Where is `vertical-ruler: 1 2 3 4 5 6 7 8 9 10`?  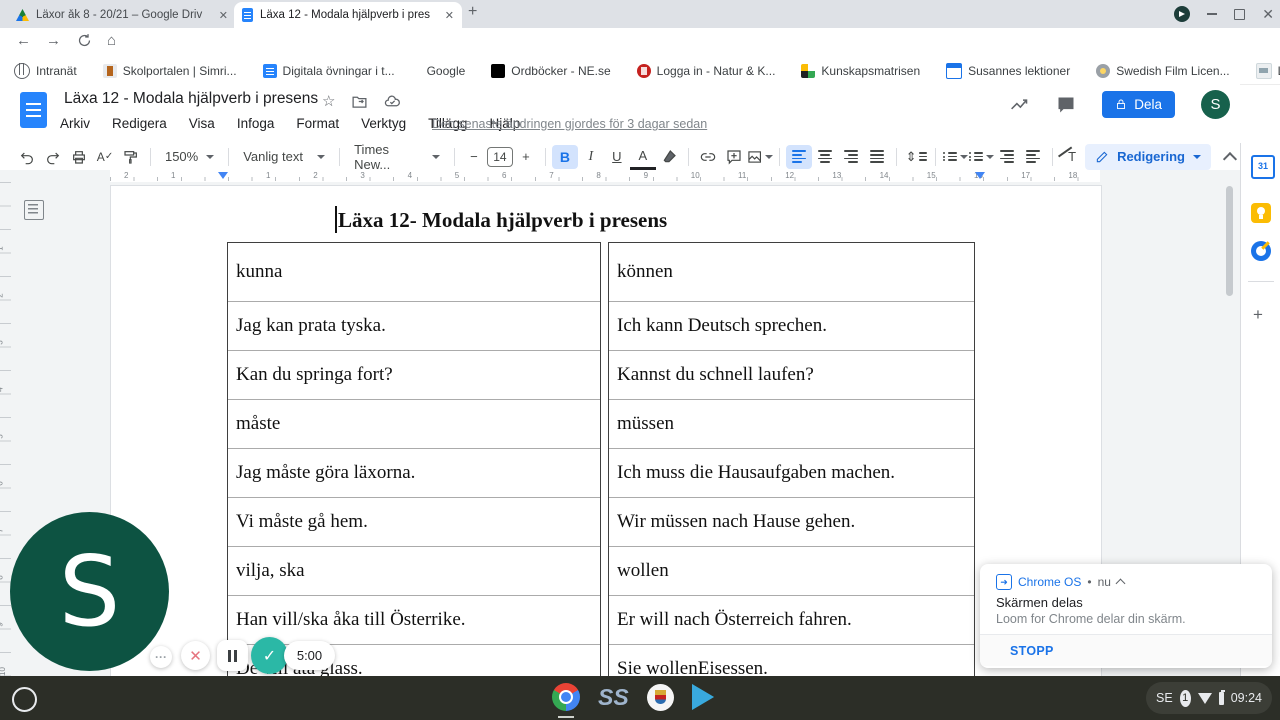 vertical-ruler: 1 2 3 4 5 6 7 8 9 10 is located at coordinates (5, 429).